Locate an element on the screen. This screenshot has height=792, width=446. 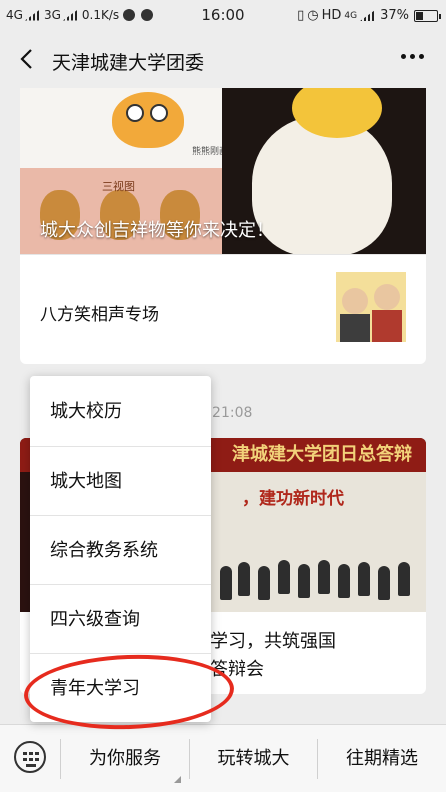
tab-services: 为你服务 is located at coordinates (125, 758).